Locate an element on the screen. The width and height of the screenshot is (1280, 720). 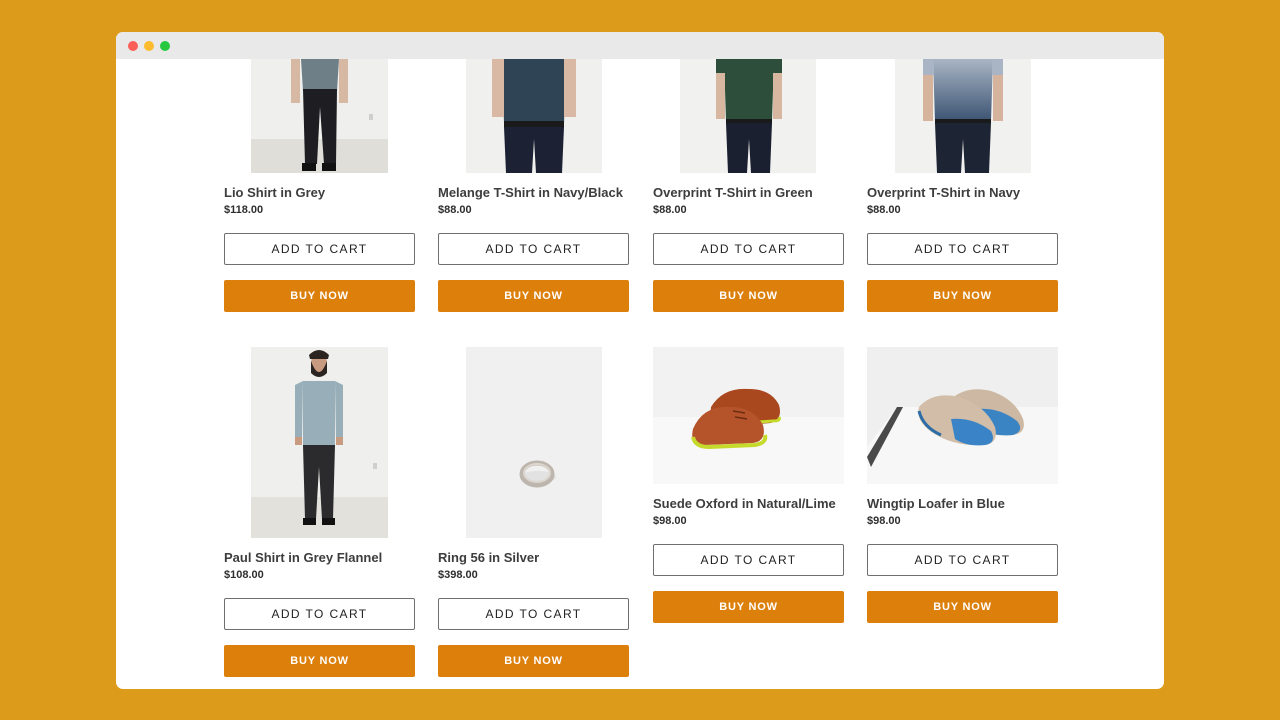
product-title: Lio Shirt in Grey is located at coordinates (274, 192).